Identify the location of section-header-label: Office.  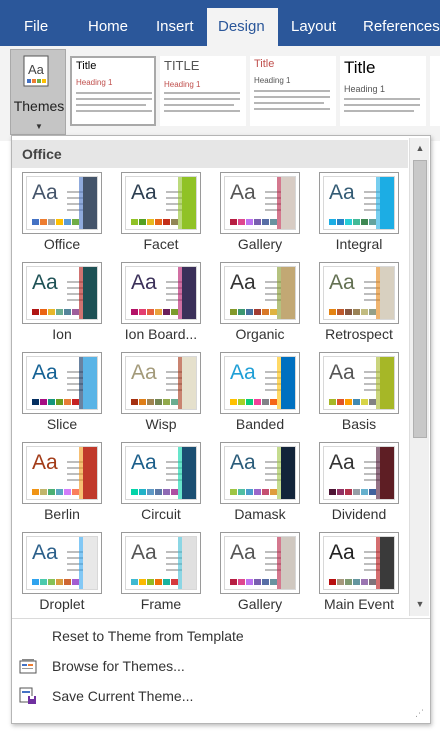
(42, 154).